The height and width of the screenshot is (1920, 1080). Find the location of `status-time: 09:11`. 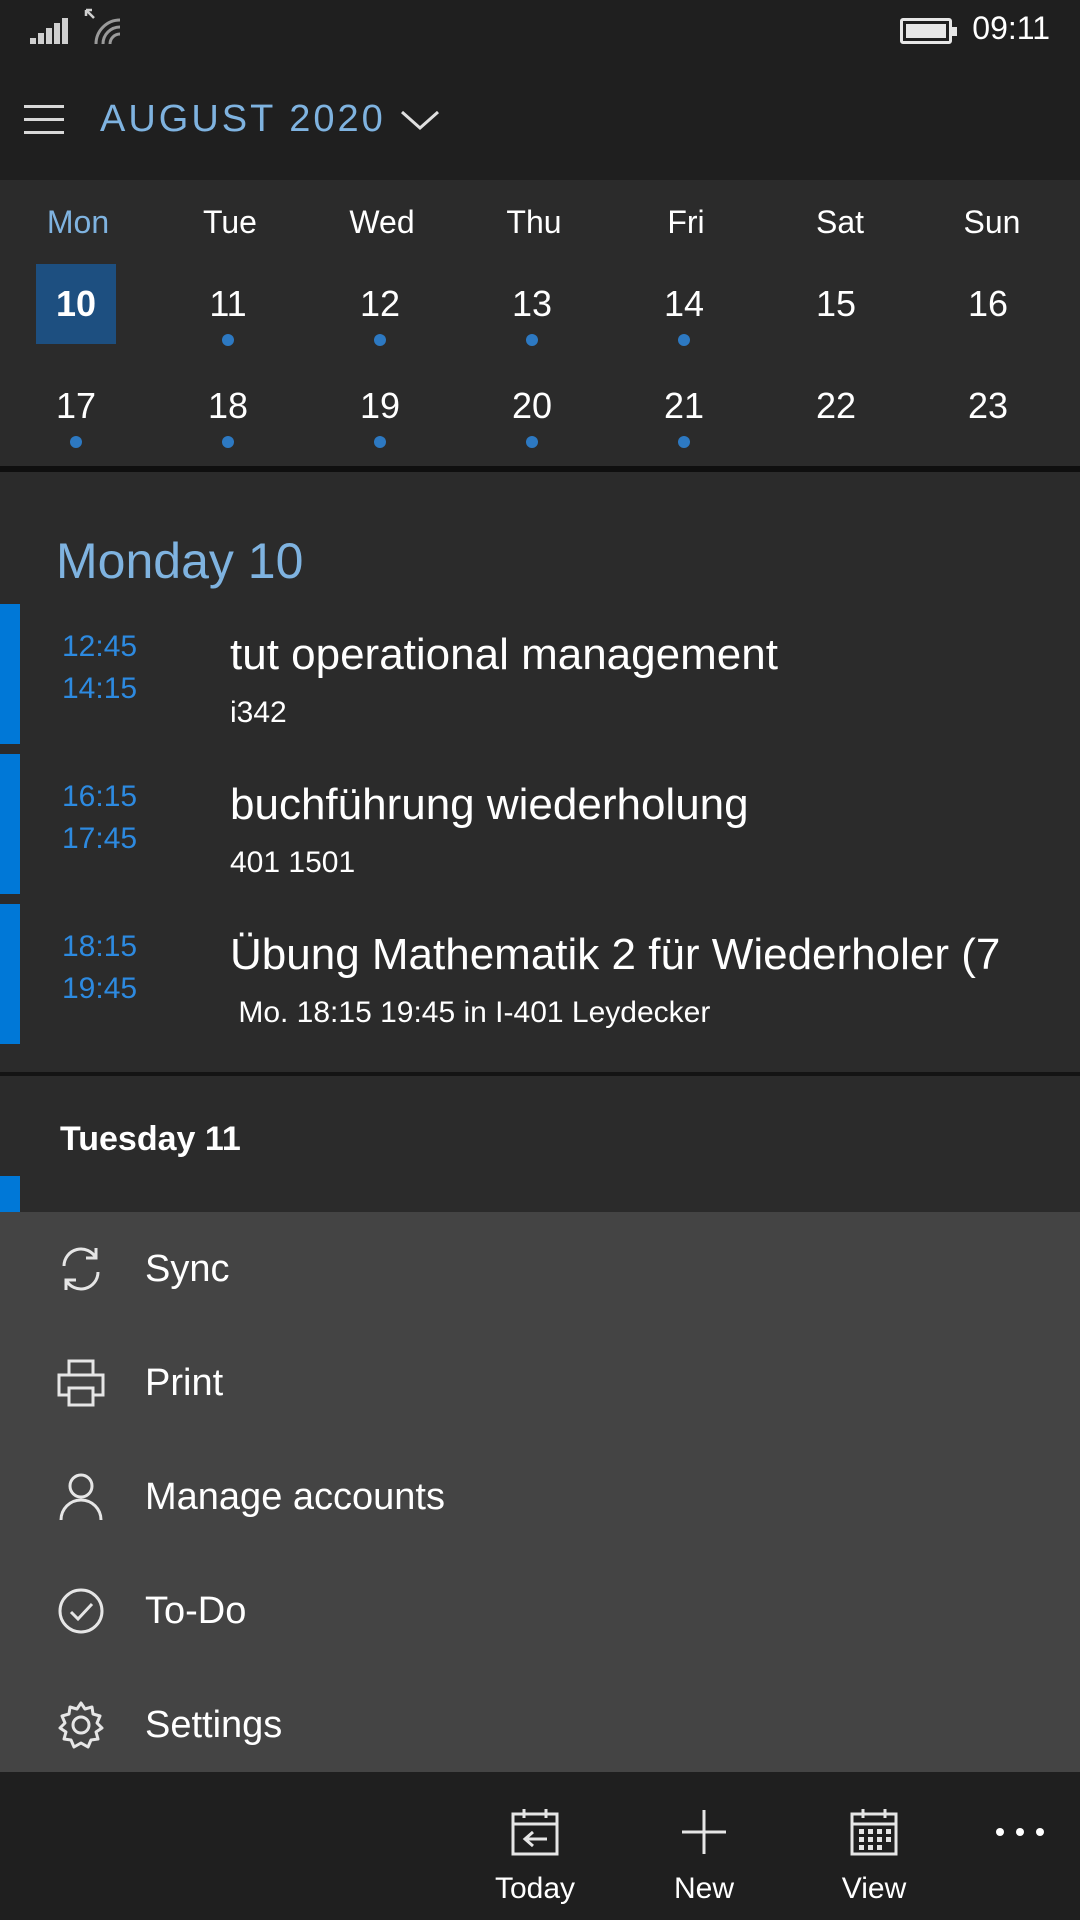

status-time: 09:11 is located at coordinates (1011, 28).